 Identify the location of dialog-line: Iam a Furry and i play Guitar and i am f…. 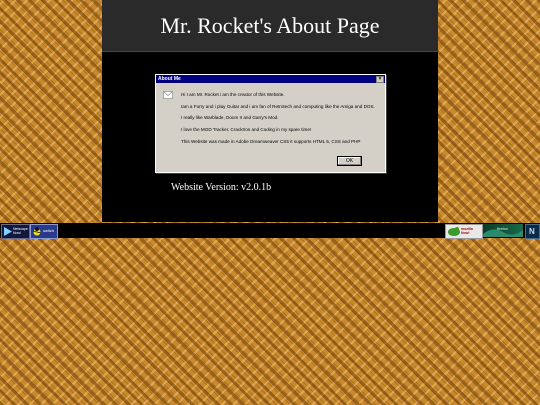
(278, 106).